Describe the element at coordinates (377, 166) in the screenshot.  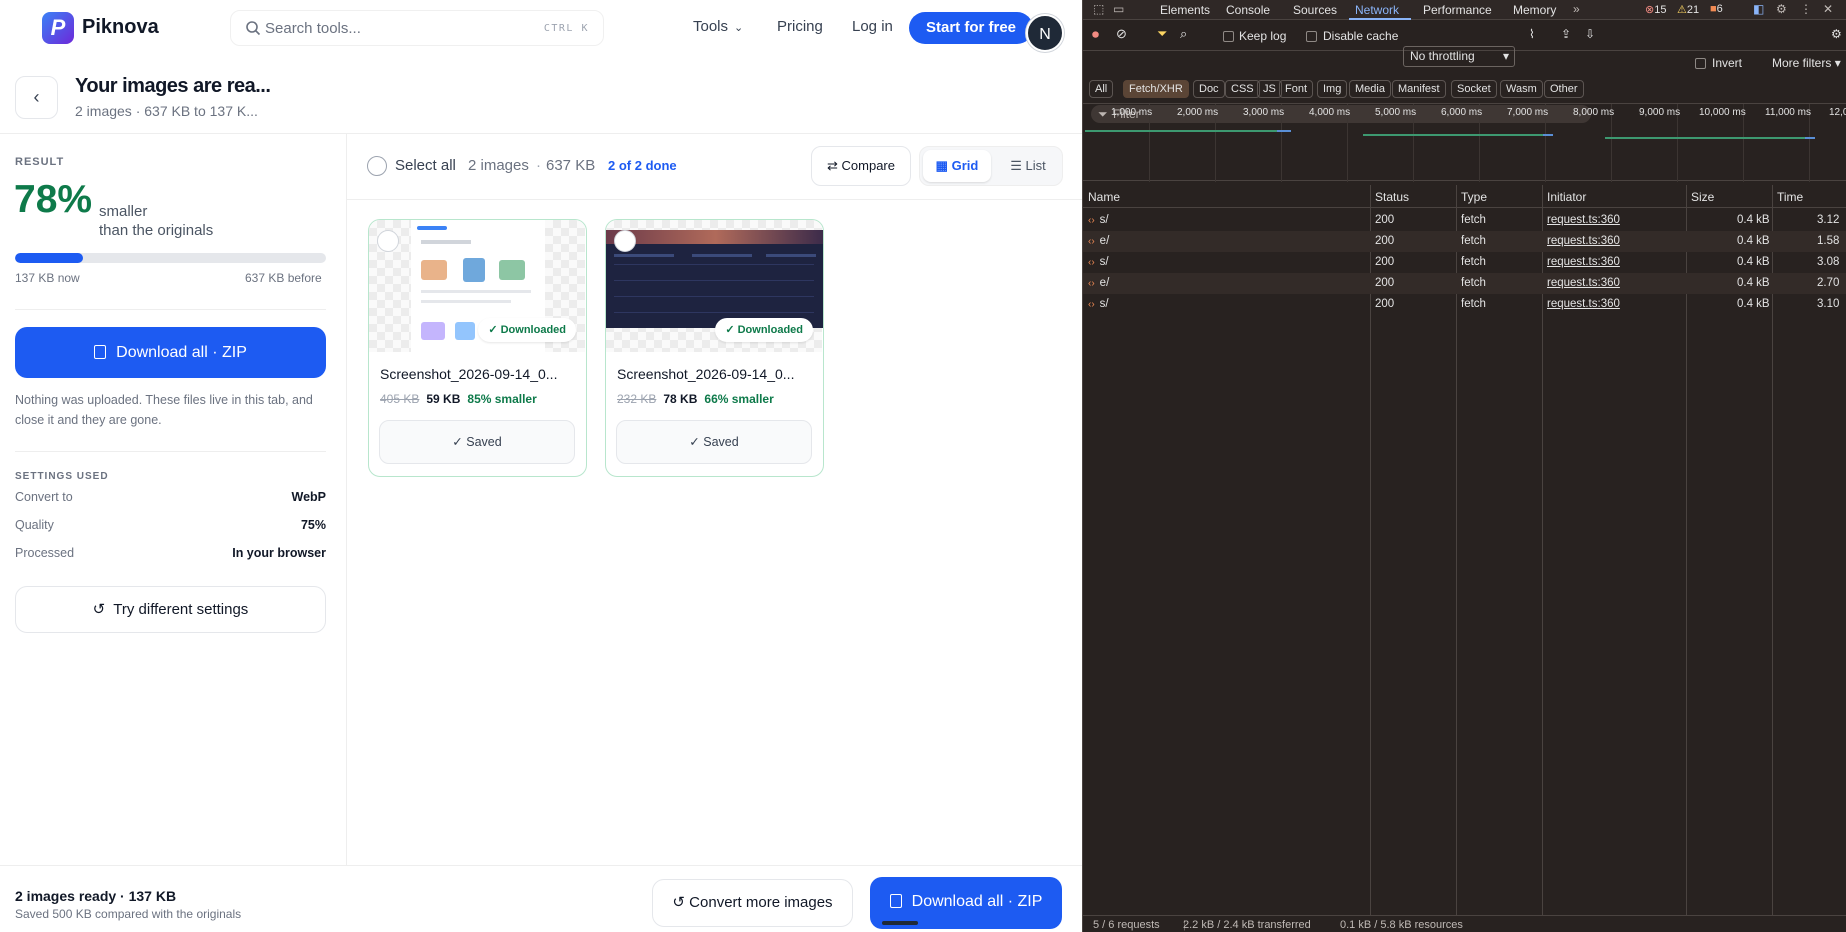
I see `select-all-checkbox` at that location.